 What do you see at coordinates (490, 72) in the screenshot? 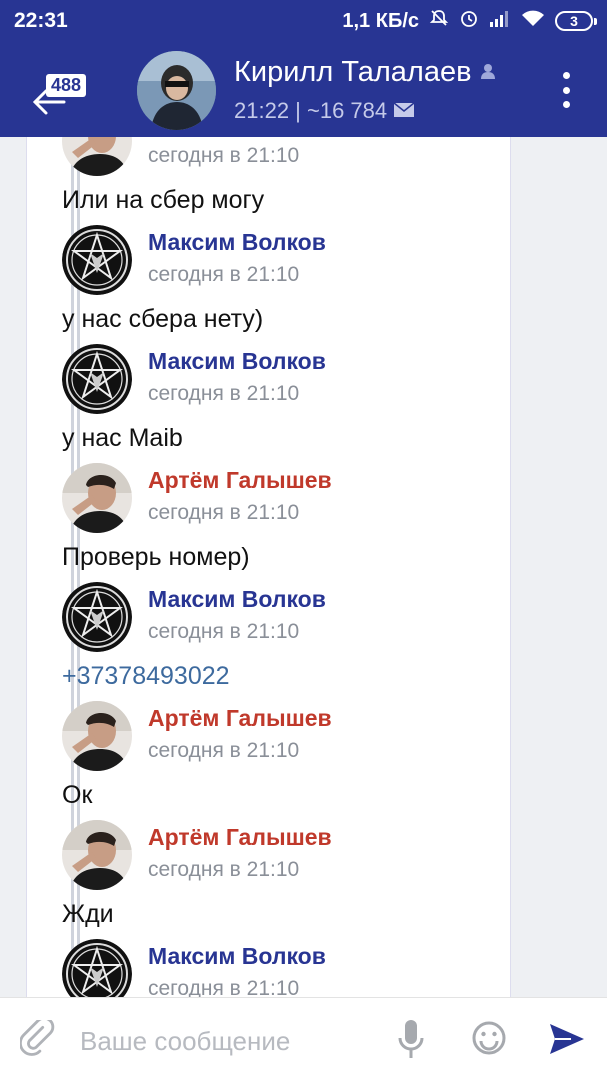
I see `friend-icon` at bounding box center [490, 72].